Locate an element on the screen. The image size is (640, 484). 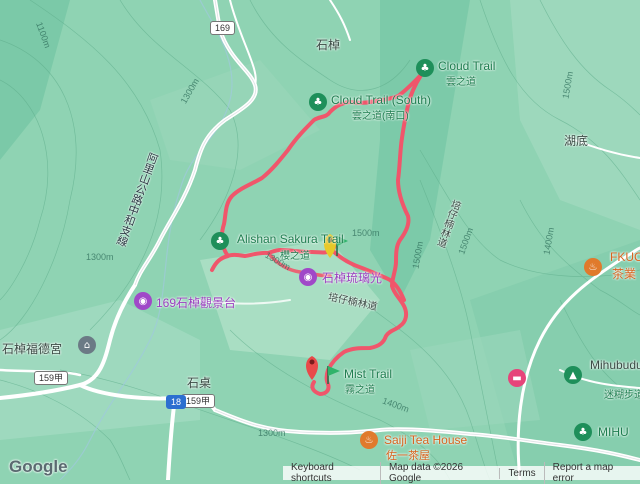
hotel-icon: ▬ is located at coordinates (517, 378).